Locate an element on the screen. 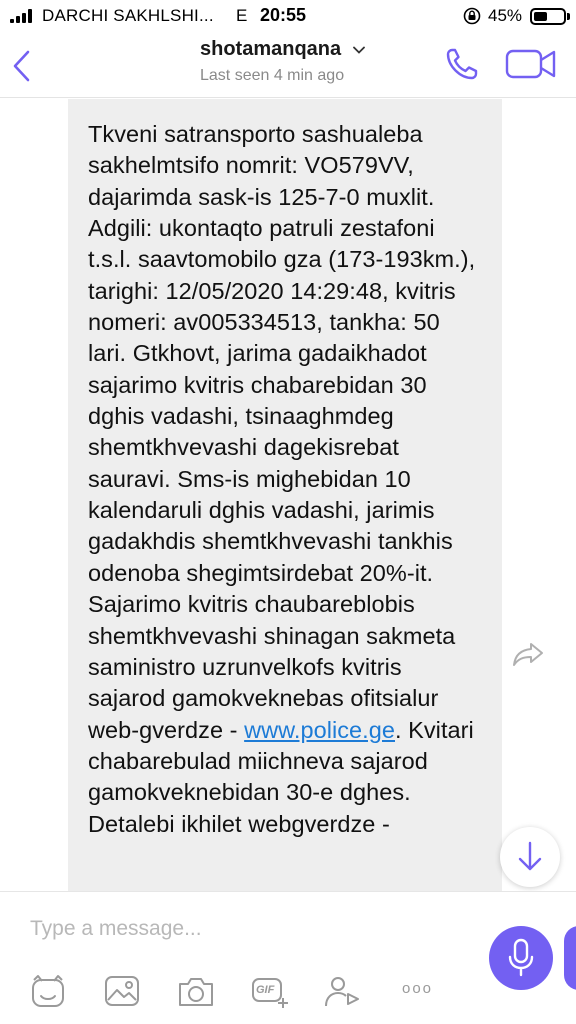 This screenshot has width=576, height=1024. arrow-down-icon is located at coordinates (530, 856).